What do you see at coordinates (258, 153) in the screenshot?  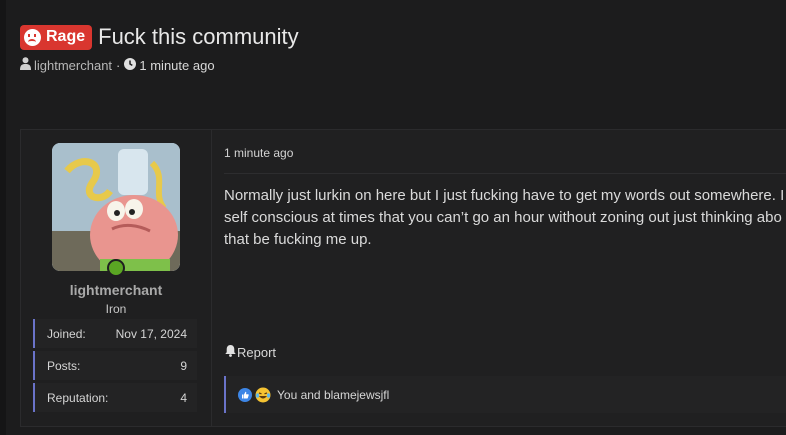 I see `post-time-link: 1 minute ago` at bounding box center [258, 153].